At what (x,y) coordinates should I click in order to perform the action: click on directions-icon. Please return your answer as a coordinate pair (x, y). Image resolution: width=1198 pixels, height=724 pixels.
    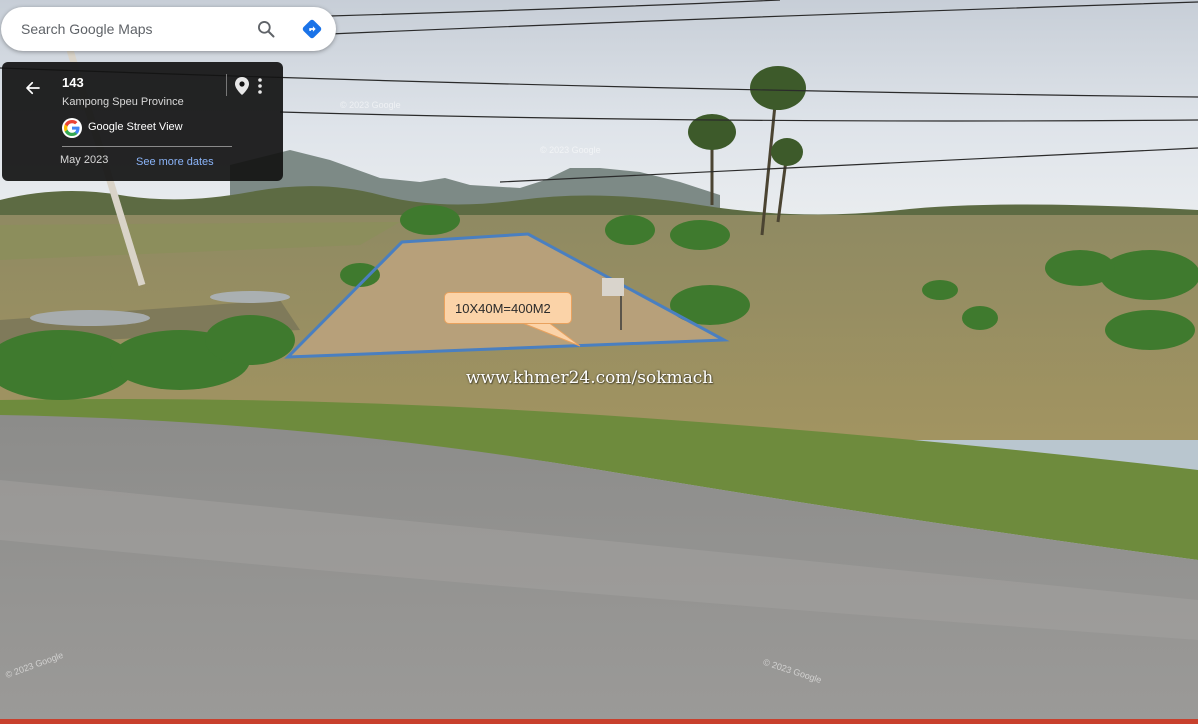
    Looking at the image, I should click on (312, 29).